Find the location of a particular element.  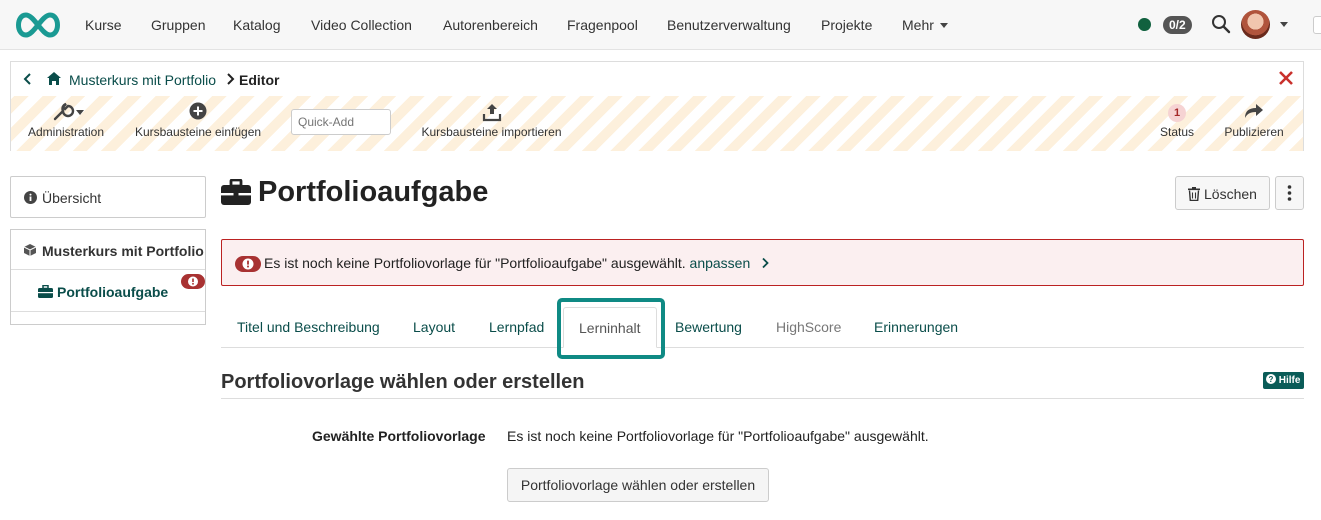

tab-layout: Layout is located at coordinates (434, 327).